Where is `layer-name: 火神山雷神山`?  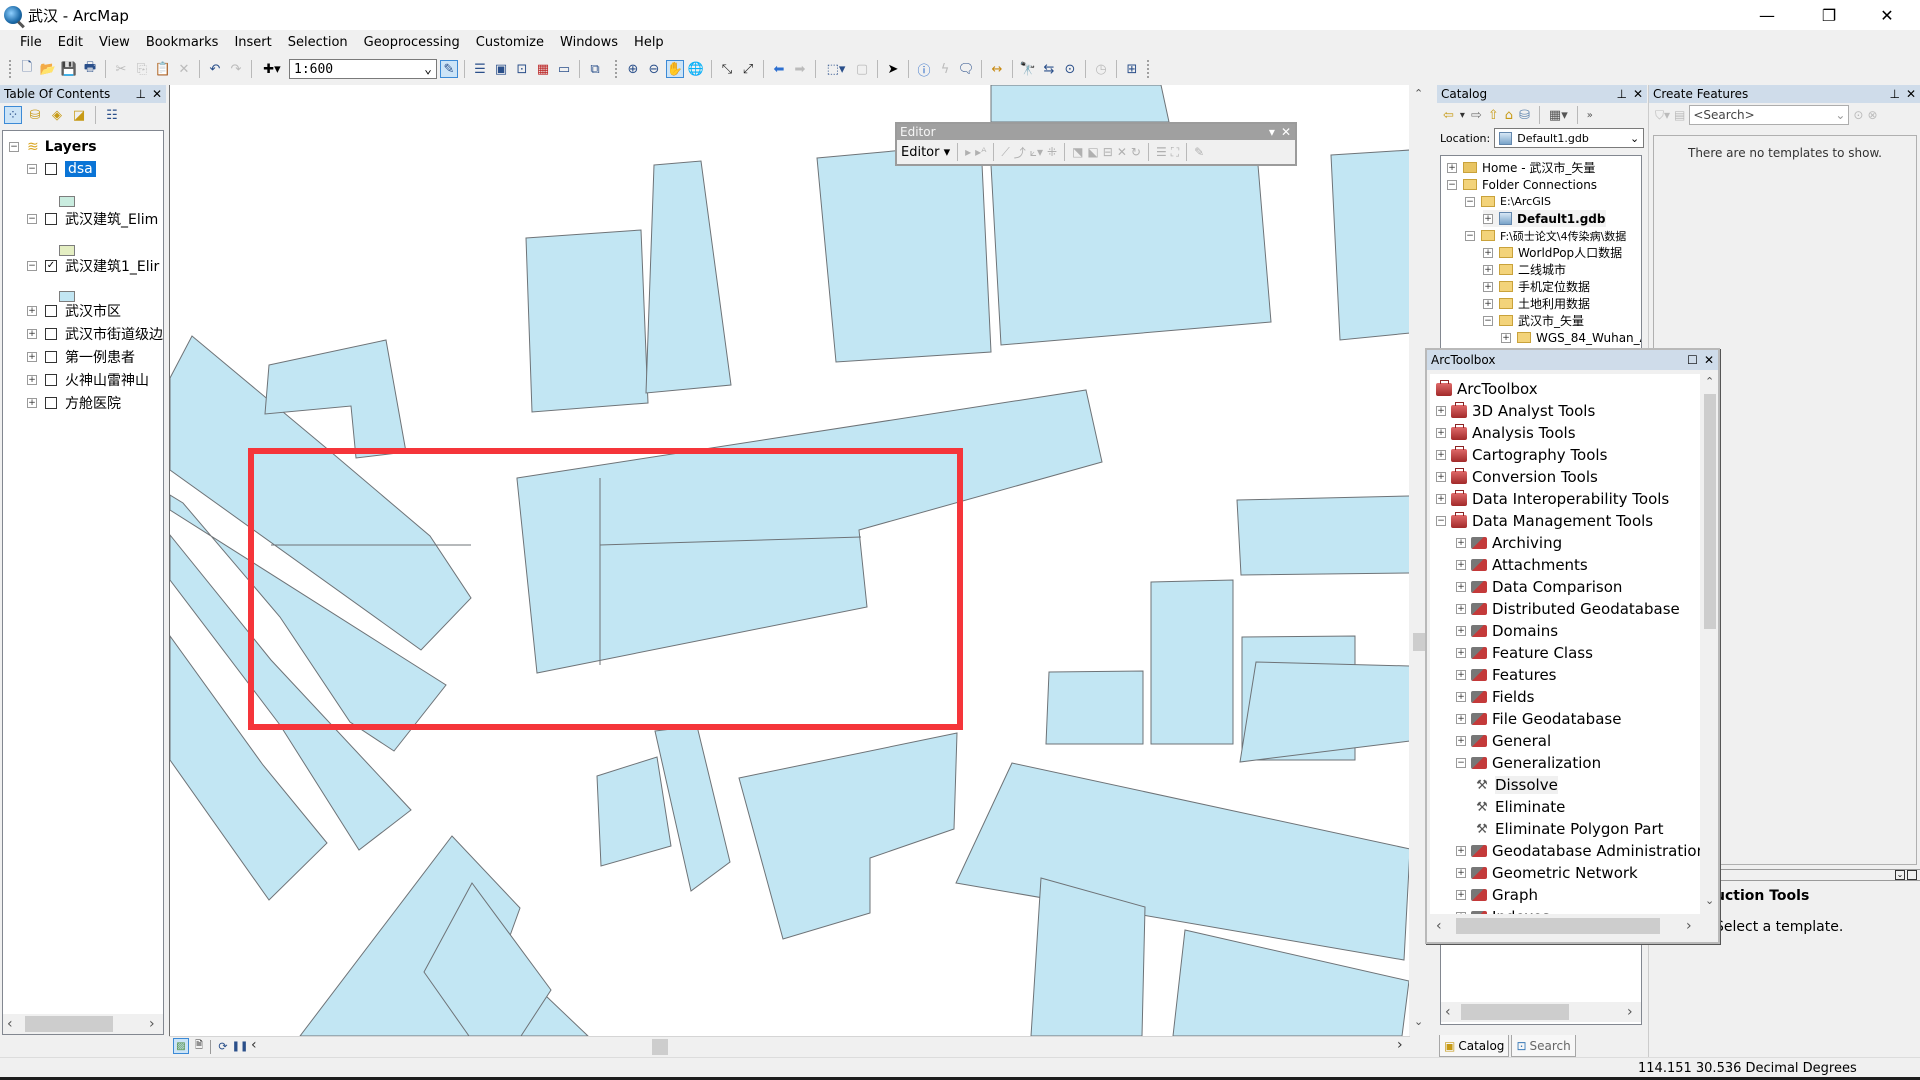
layer-name: 火神山雷神山 is located at coordinates (107, 380).